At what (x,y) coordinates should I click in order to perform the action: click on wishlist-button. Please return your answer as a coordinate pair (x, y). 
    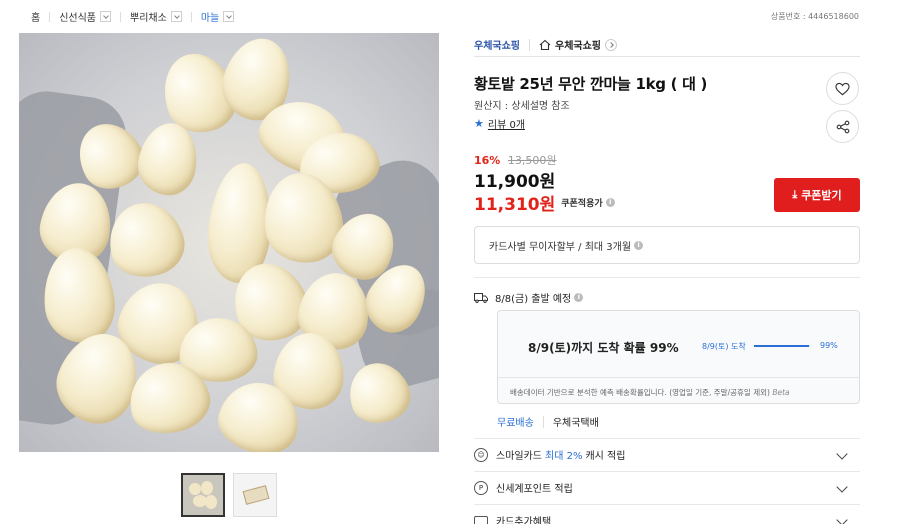
    Looking at the image, I should click on (842, 88).